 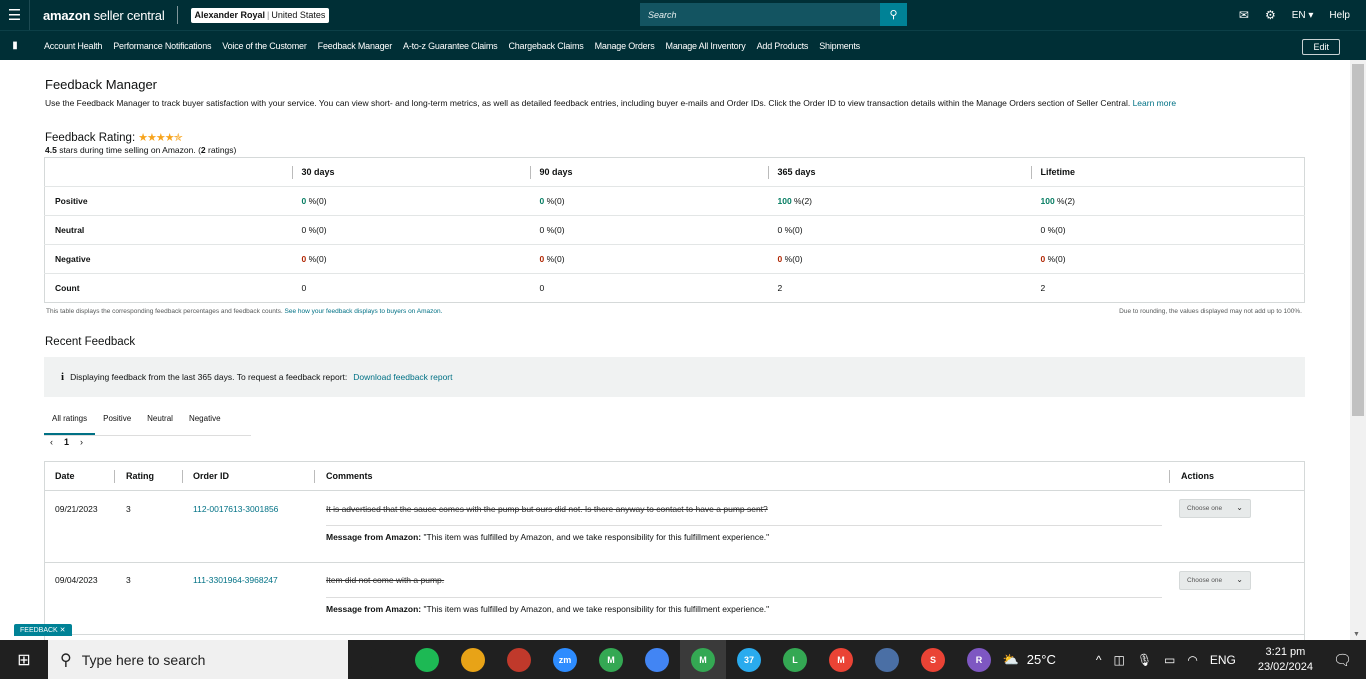 What do you see at coordinates (128, 580) in the screenshot?
I see `feedback-rating: 3` at bounding box center [128, 580].